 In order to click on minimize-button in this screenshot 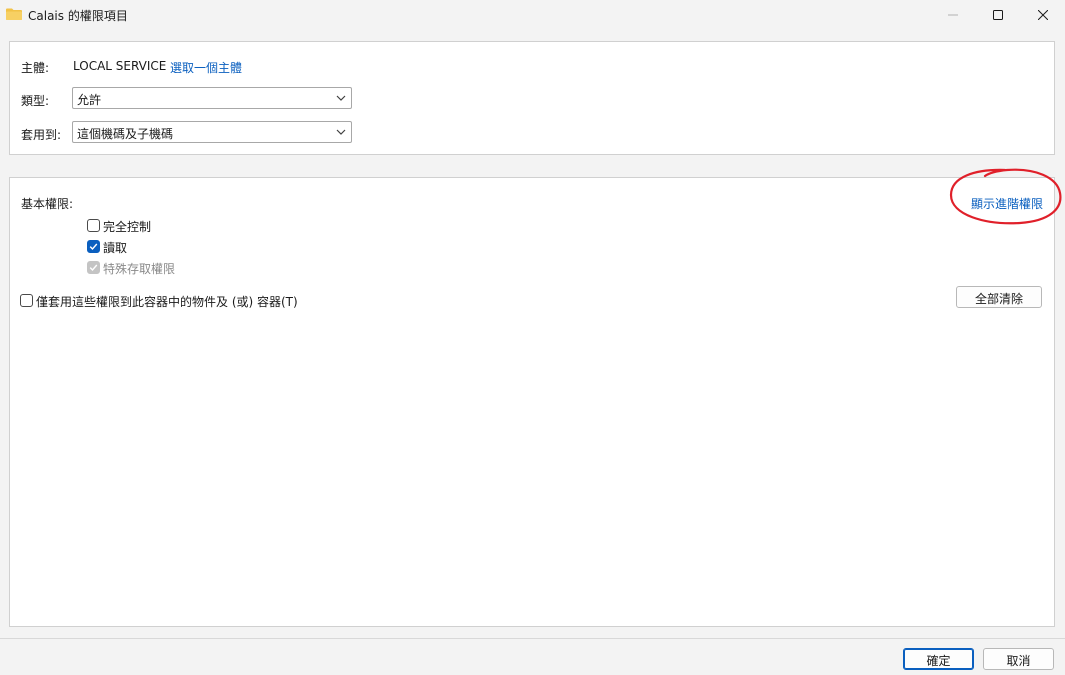, I will do `click(953, 15)`.